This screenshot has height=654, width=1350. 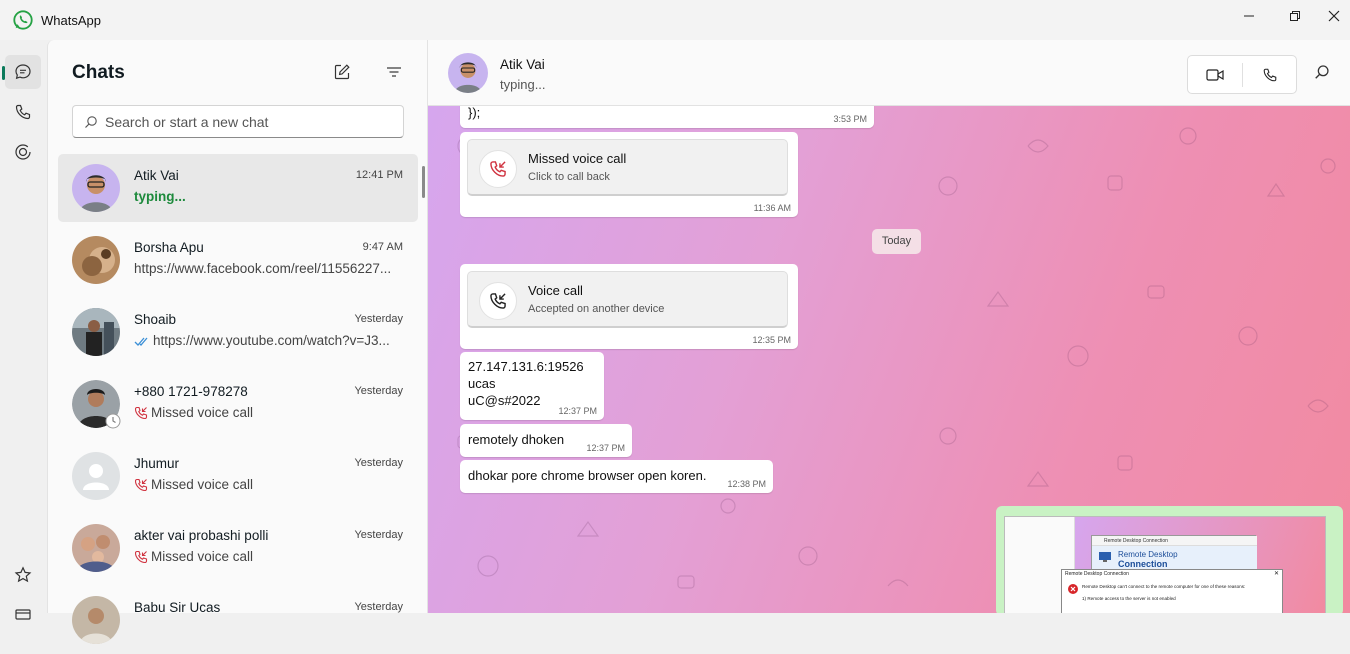 What do you see at coordinates (522, 64) in the screenshot?
I see `contact-name: Atik Vai` at bounding box center [522, 64].